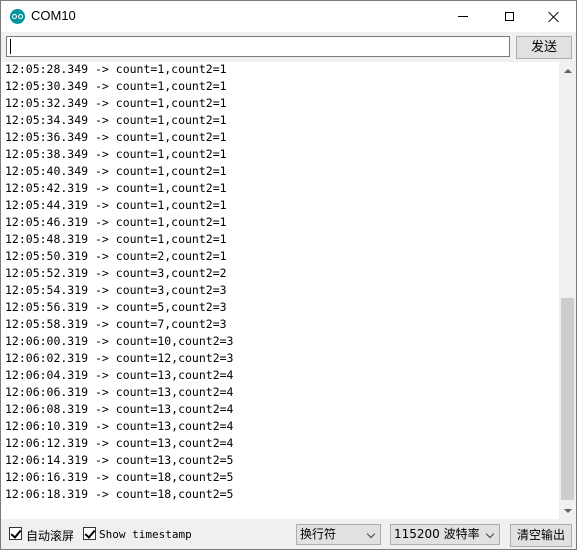 This screenshot has width=577, height=550. I want to click on output-line: 12:06:02.319 -> count=12,count2=3, so click(119, 358).